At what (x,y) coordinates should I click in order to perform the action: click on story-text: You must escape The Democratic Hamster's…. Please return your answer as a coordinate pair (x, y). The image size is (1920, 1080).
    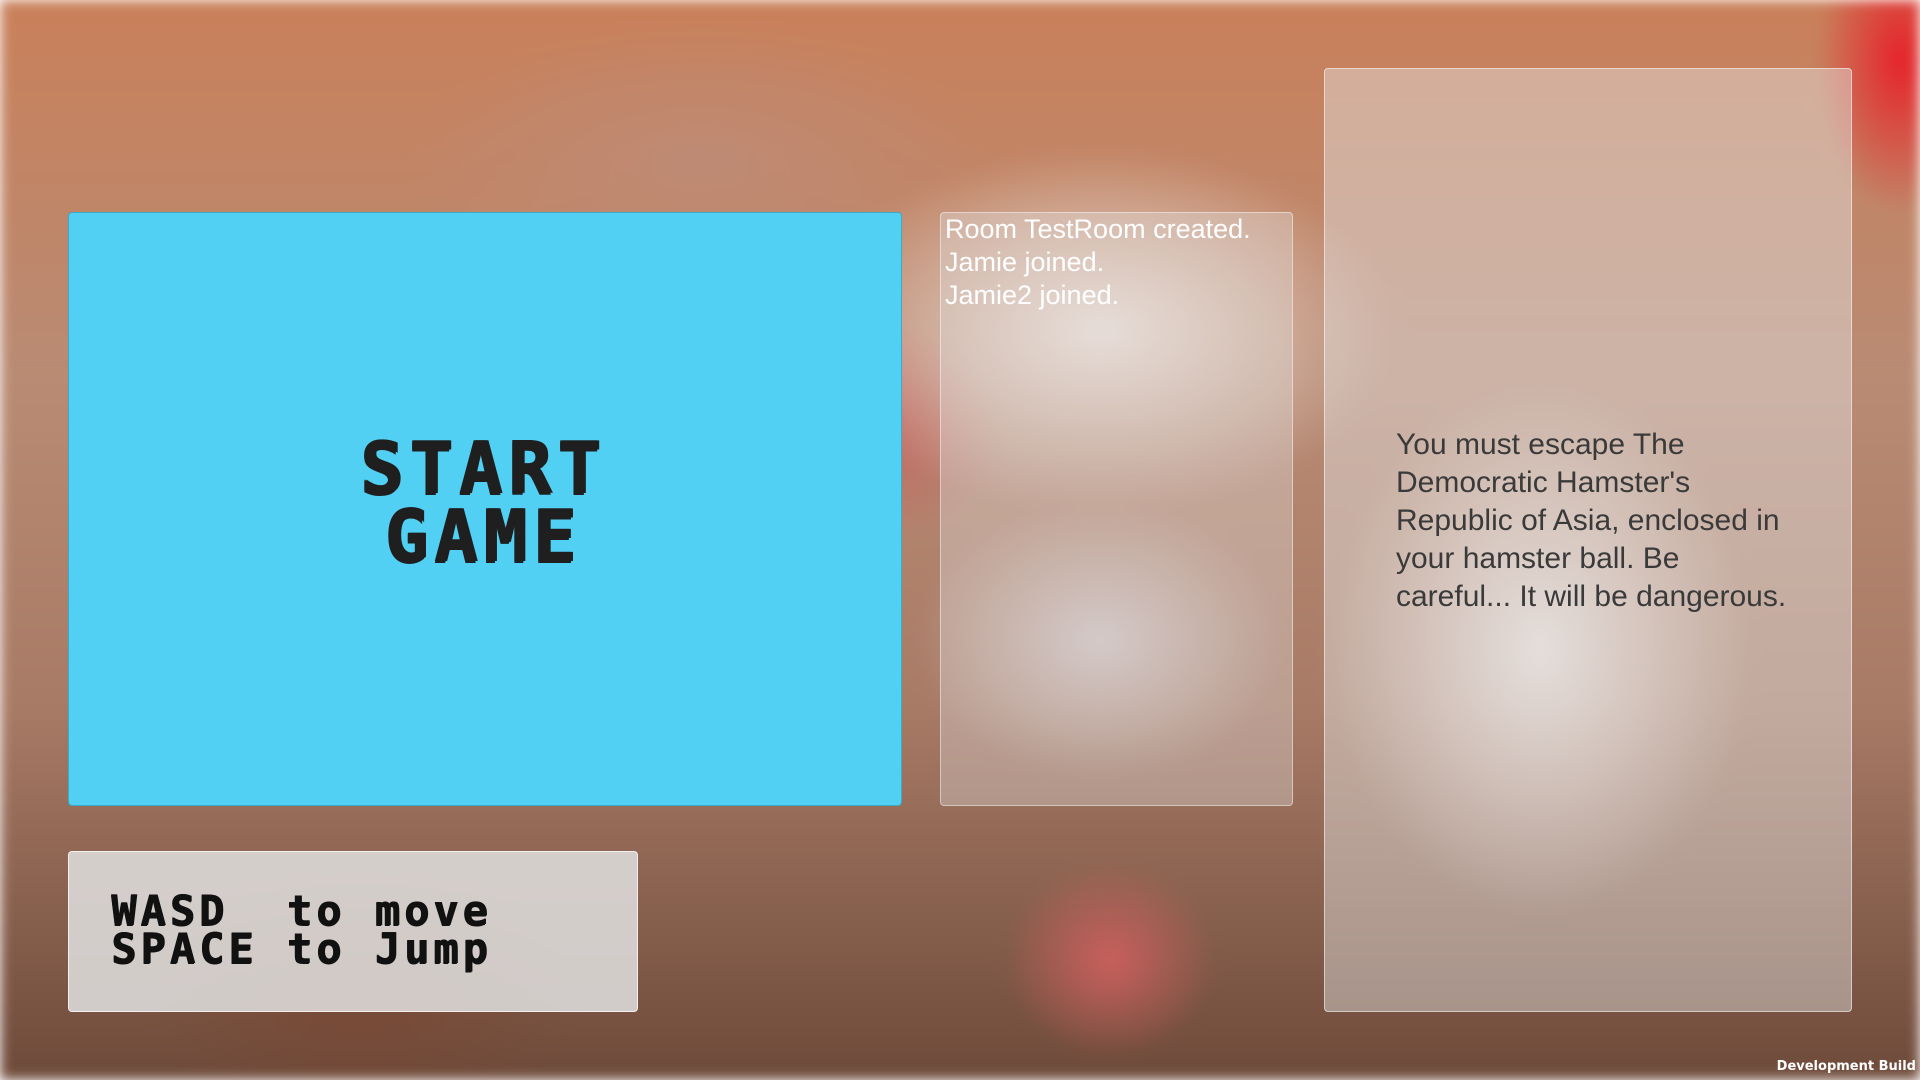
    Looking at the image, I should click on (1591, 520).